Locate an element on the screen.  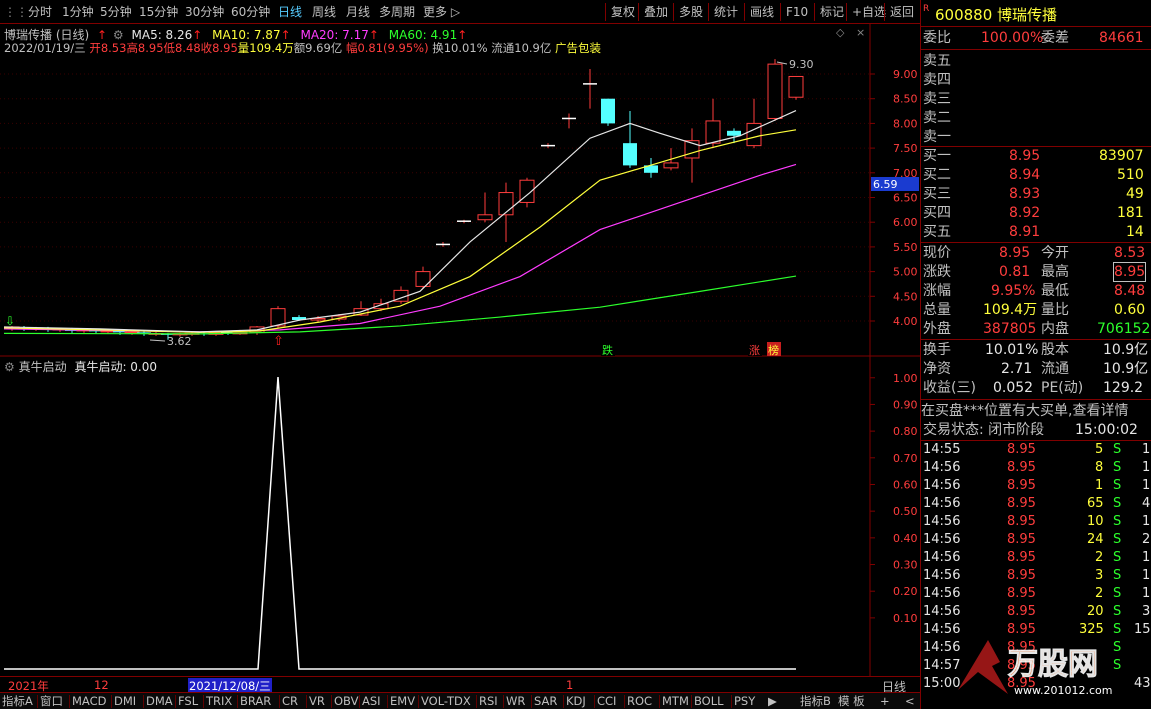
indicator-tab-22: PSY is located at coordinates (744, 701).